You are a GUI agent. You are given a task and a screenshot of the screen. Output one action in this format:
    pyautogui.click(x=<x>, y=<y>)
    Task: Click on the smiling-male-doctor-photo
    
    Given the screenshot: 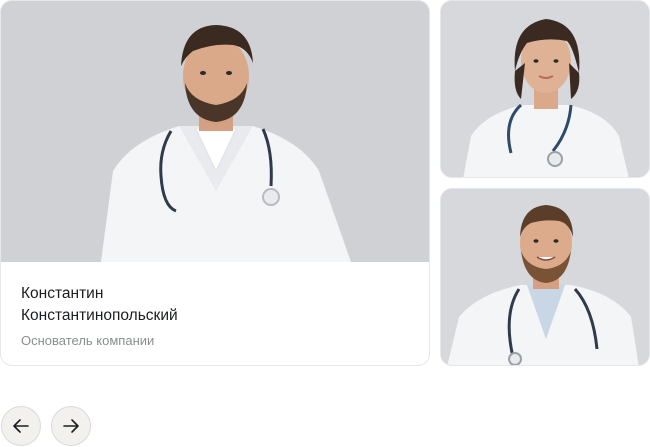 What is the action you would take?
    pyautogui.click(x=545, y=277)
    